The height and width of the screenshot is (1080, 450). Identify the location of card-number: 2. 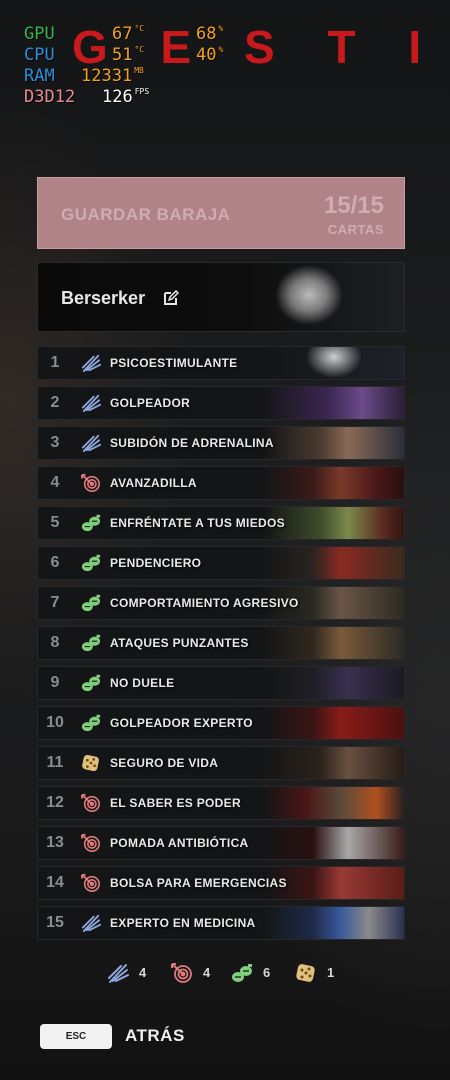
(55, 402).